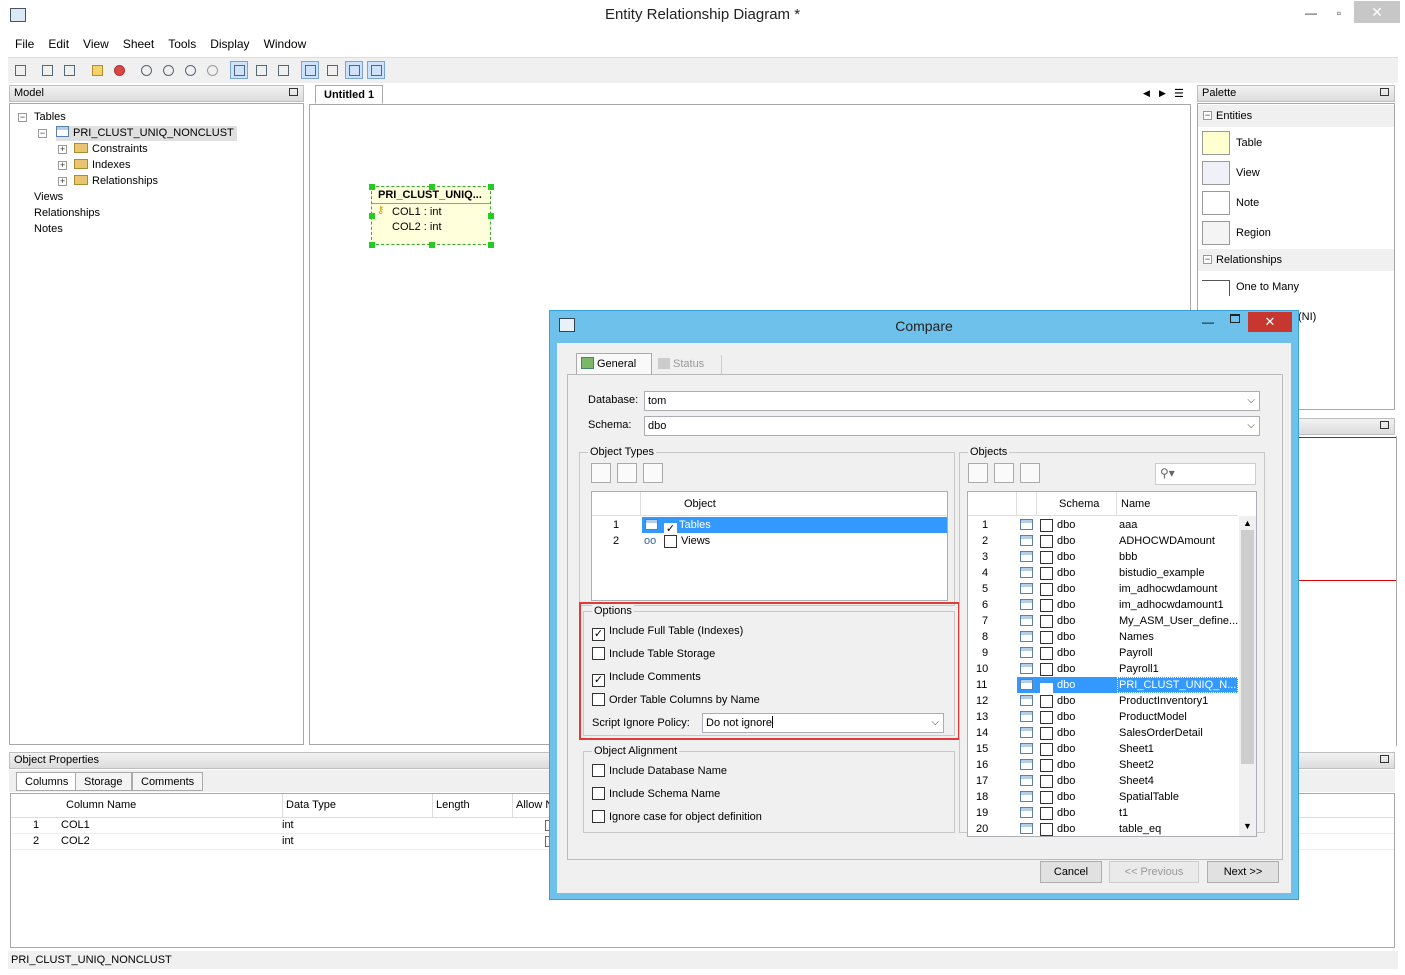  I want to click on scrollbar-thumb, so click(1247, 647).